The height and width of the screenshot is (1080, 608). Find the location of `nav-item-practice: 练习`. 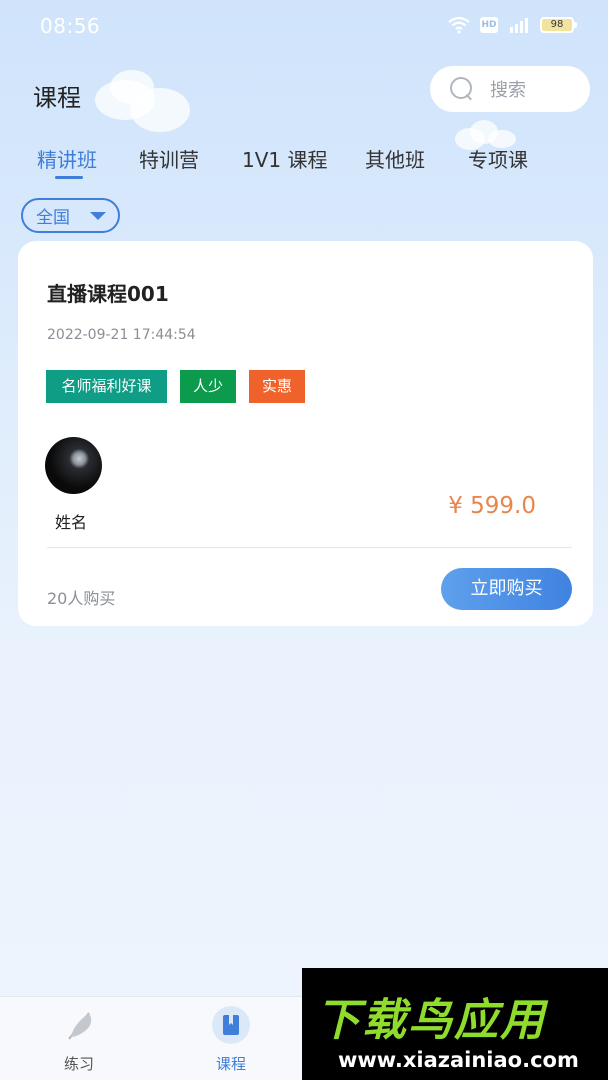

nav-item-practice: 练习 is located at coordinates (79, 1039).